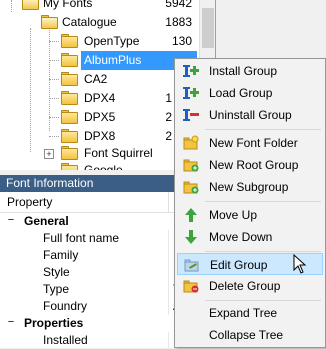 The width and height of the screenshot is (326, 349). I want to click on tree-item-label: Google, so click(103, 166).